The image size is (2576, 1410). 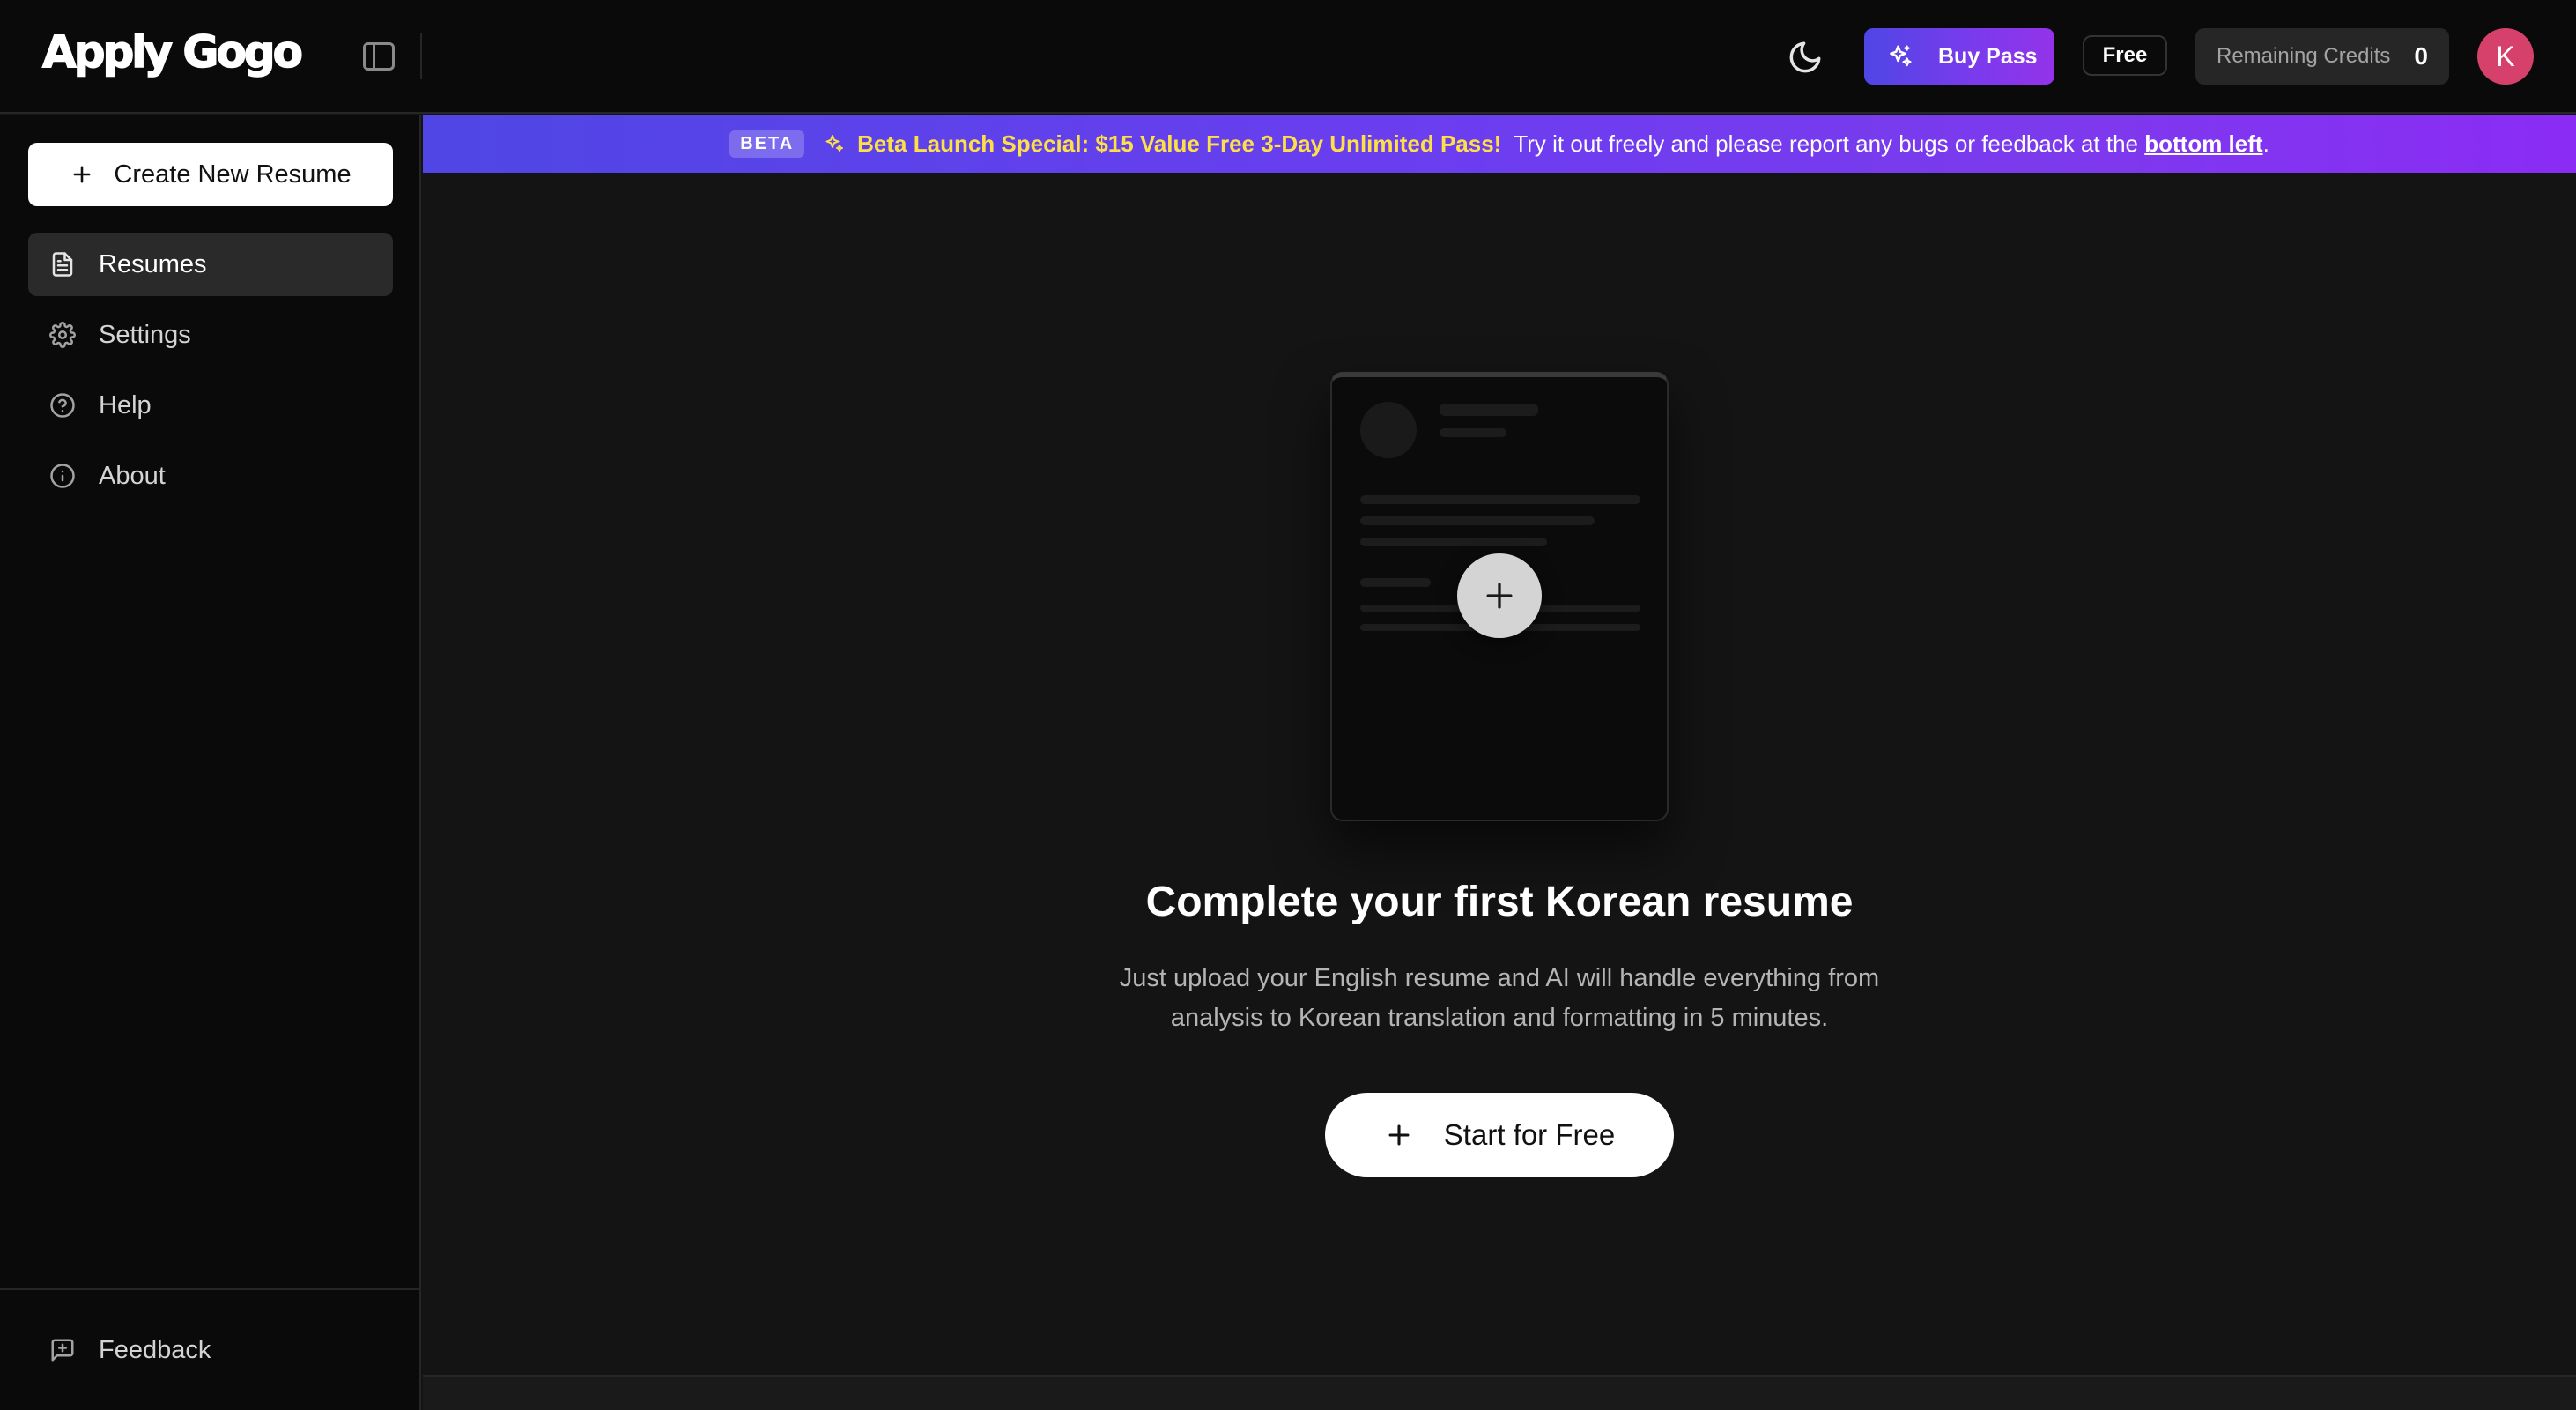 What do you see at coordinates (2265, 143) in the screenshot?
I see `banner-period: .` at bounding box center [2265, 143].